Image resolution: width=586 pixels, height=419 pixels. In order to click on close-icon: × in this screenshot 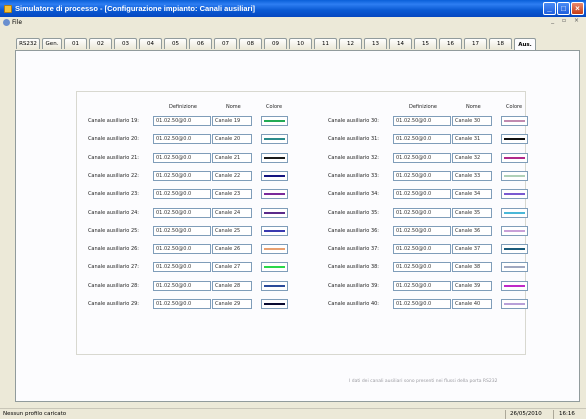, I will do `click(577, 8)`.